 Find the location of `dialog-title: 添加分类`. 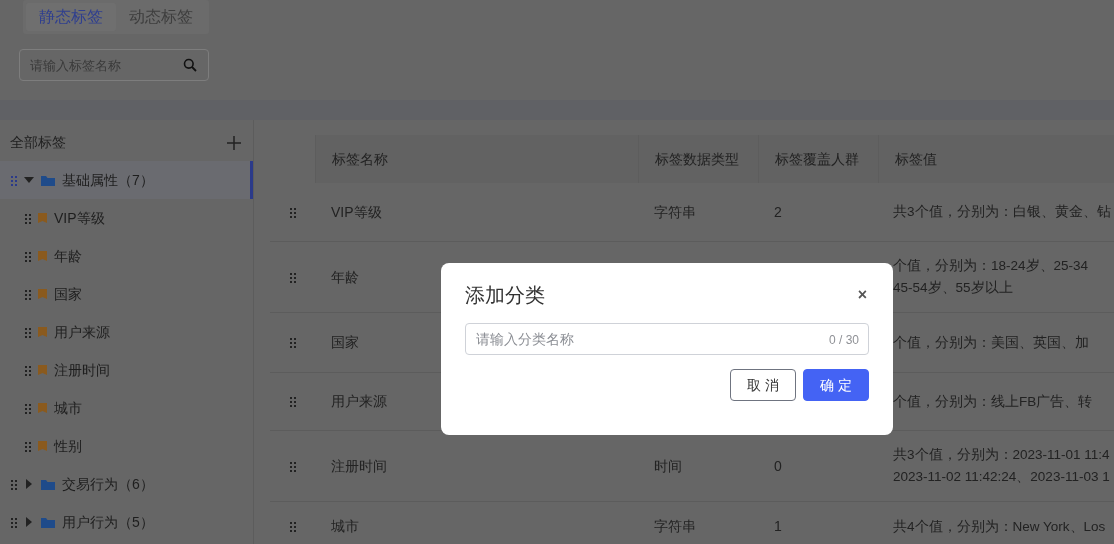

dialog-title: 添加分类 is located at coordinates (505, 295).